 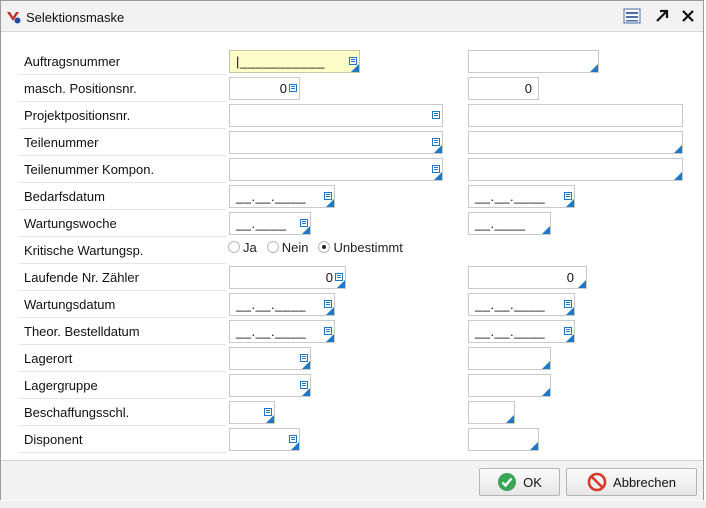 What do you see at coordinates (575, 169) in the screenshot?
I see `teilenummer-kompon-to-input` at bounding box center [575, 169].